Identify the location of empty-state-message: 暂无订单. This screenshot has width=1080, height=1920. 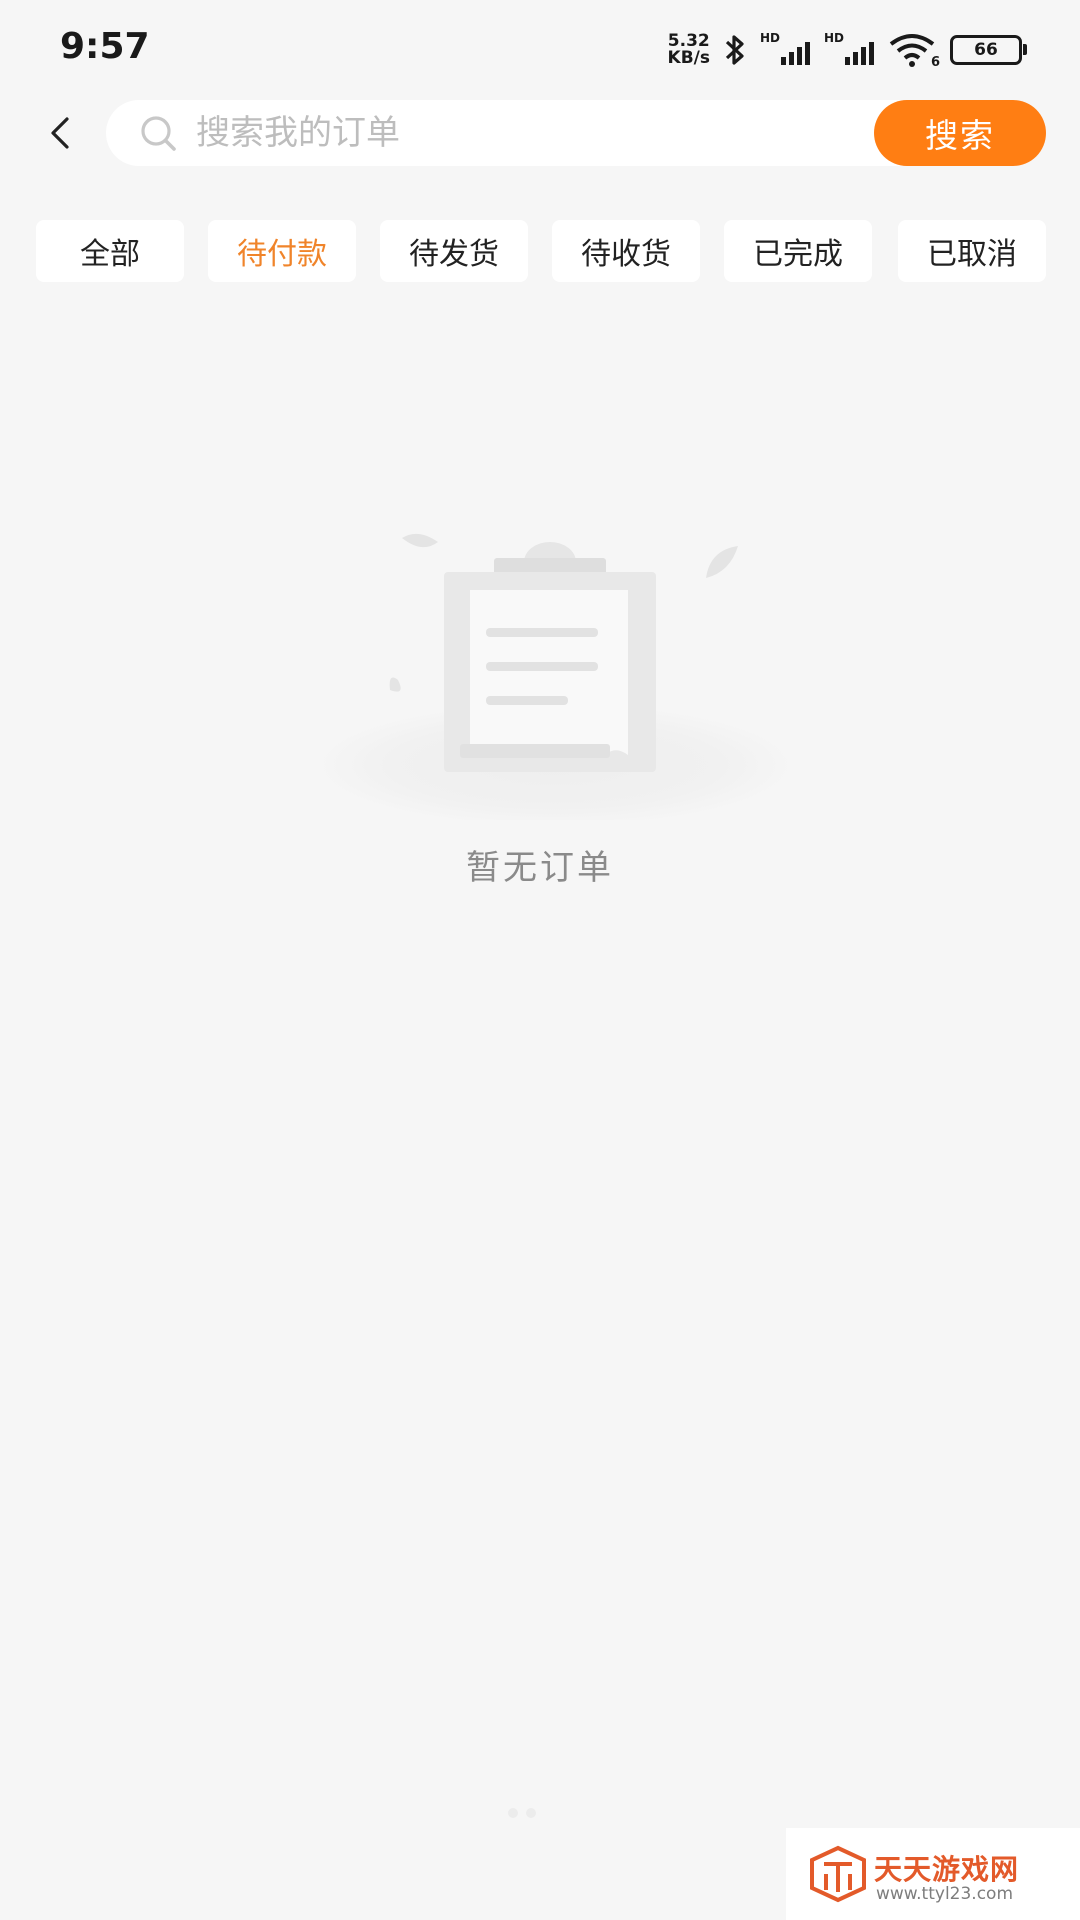
(540, 868).